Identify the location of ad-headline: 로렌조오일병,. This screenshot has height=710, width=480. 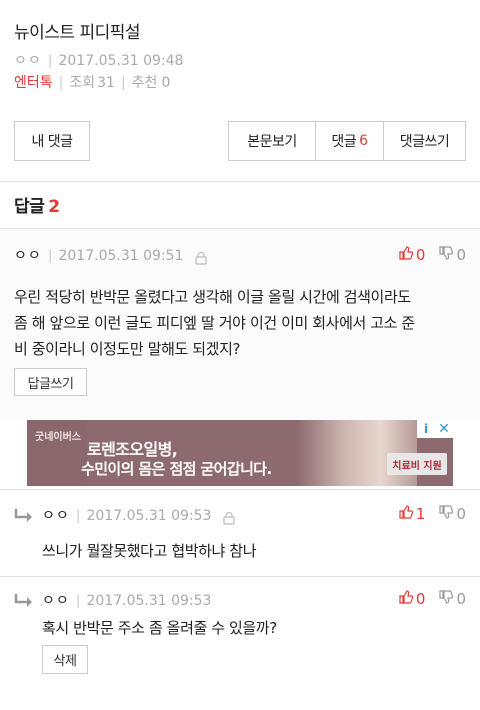
(132, 449).